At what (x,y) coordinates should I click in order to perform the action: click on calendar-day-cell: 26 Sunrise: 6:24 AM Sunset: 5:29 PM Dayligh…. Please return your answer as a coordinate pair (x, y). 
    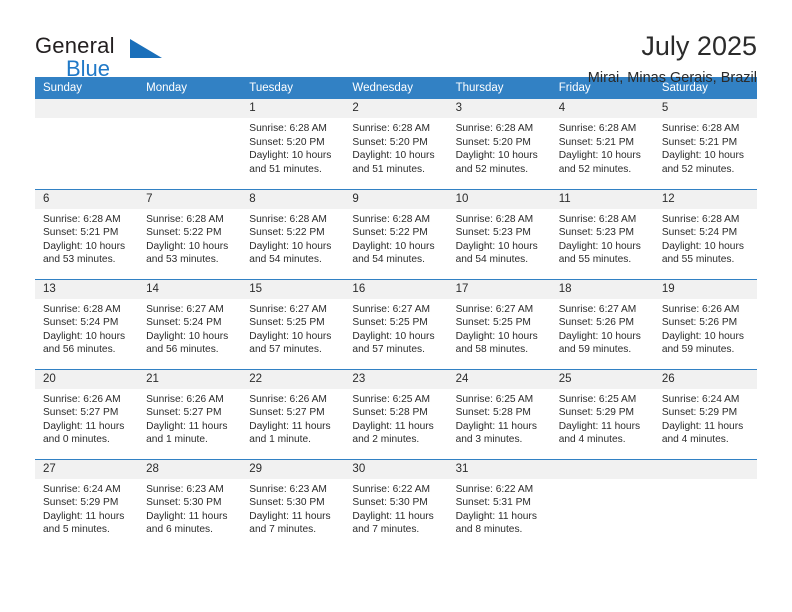
    Looking at the image, I should click on (705, 413).